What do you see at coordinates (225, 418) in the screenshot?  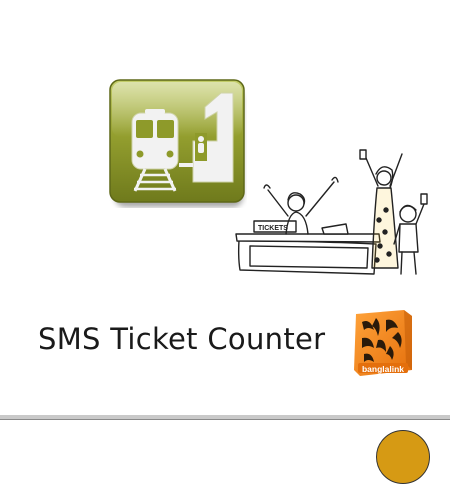 I see `section-divider` at bounding box center [225, 418].